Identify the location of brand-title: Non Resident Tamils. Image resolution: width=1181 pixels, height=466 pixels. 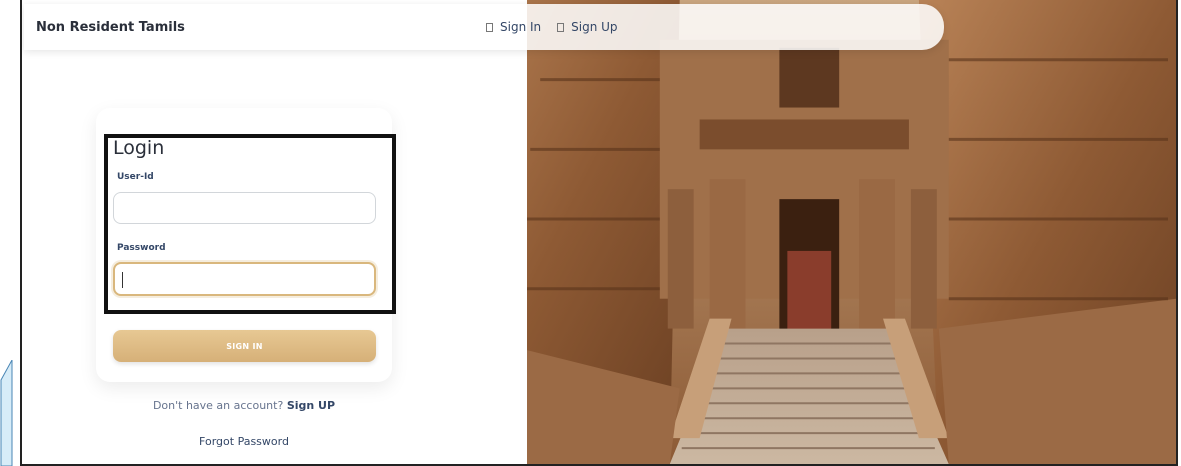
(110, 27).